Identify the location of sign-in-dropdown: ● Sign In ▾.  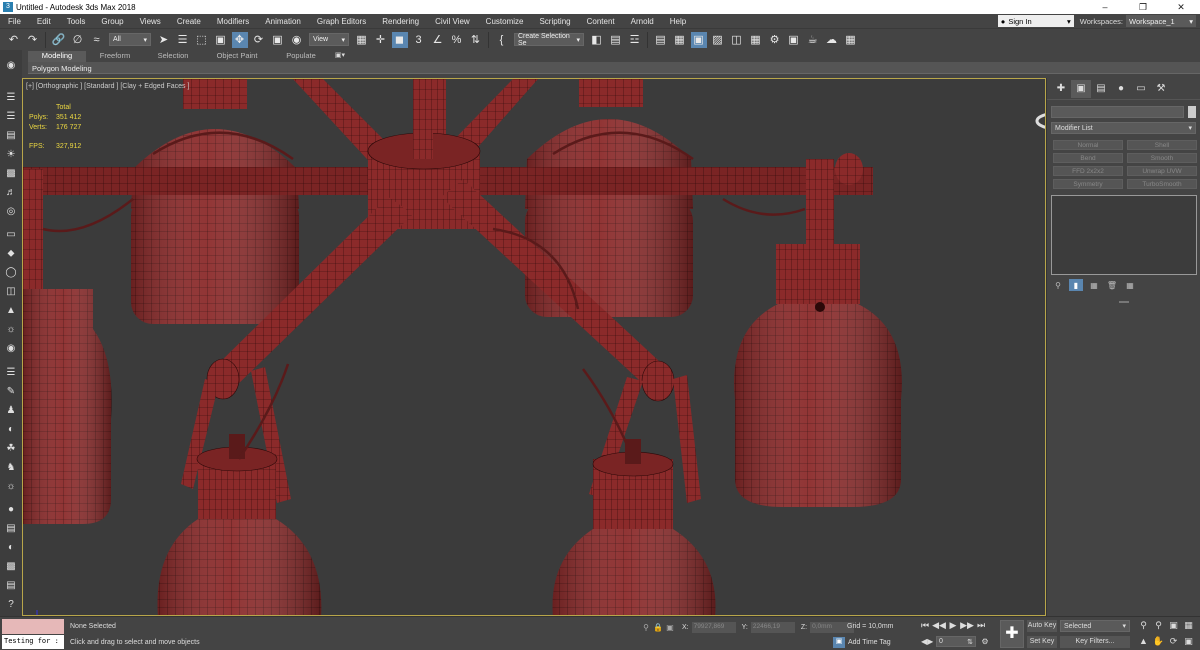
(1035, 21).